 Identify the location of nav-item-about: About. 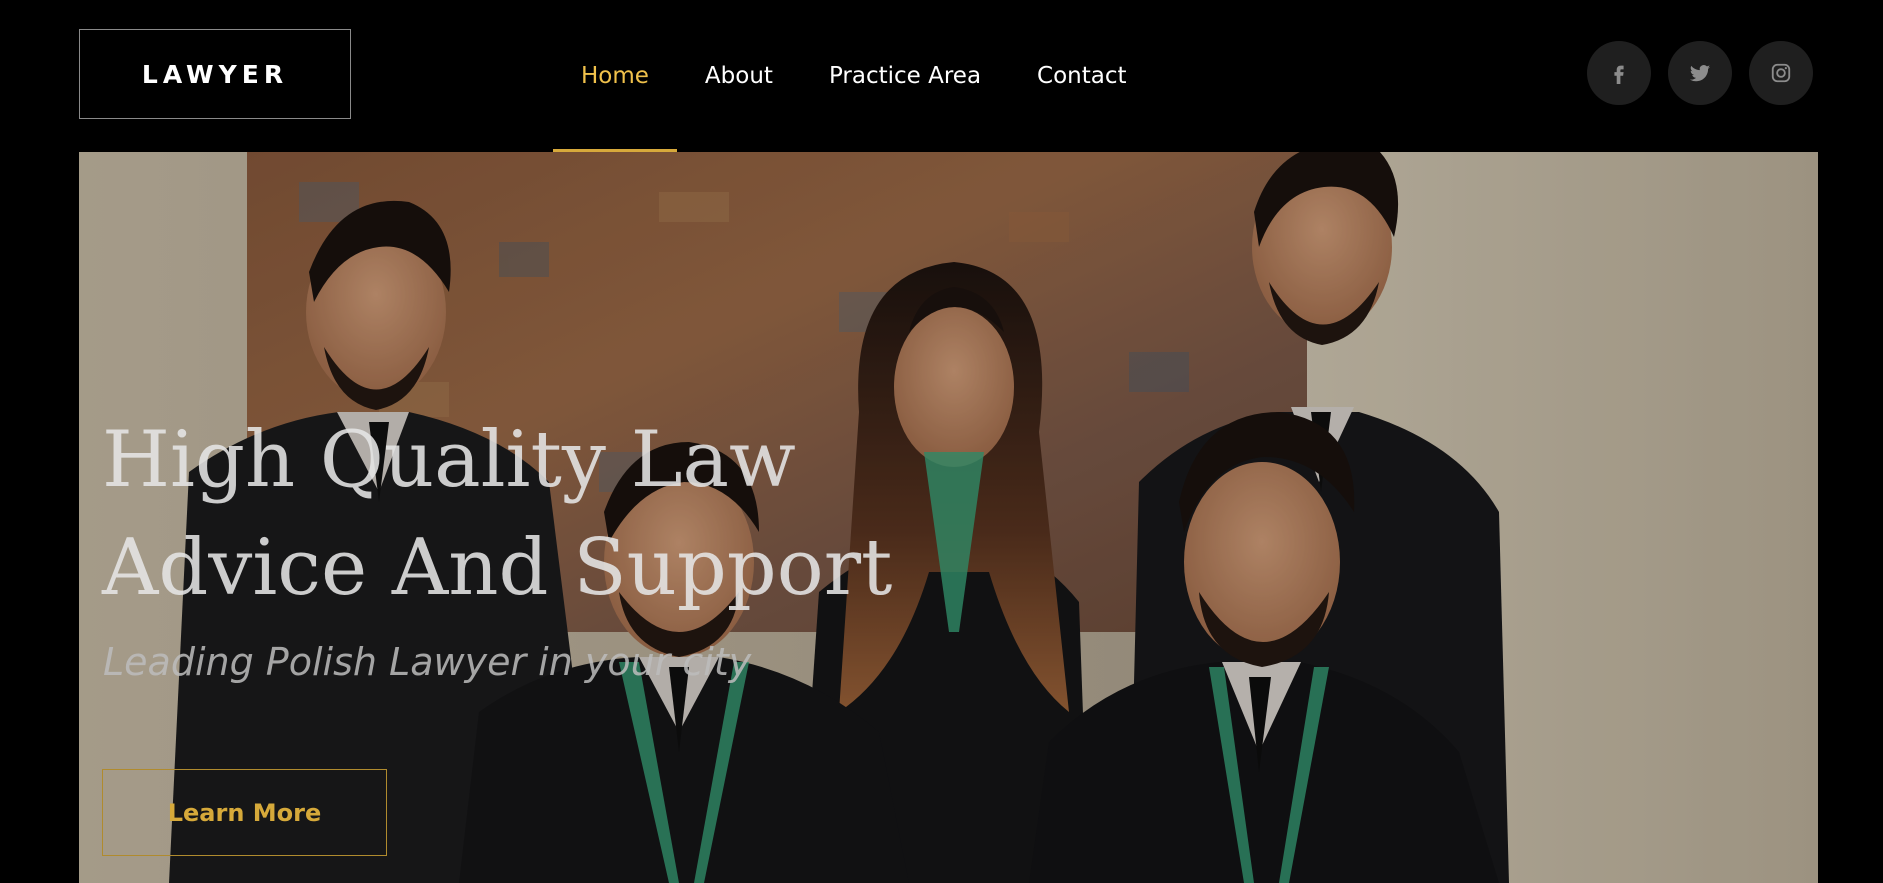
(739, 76).